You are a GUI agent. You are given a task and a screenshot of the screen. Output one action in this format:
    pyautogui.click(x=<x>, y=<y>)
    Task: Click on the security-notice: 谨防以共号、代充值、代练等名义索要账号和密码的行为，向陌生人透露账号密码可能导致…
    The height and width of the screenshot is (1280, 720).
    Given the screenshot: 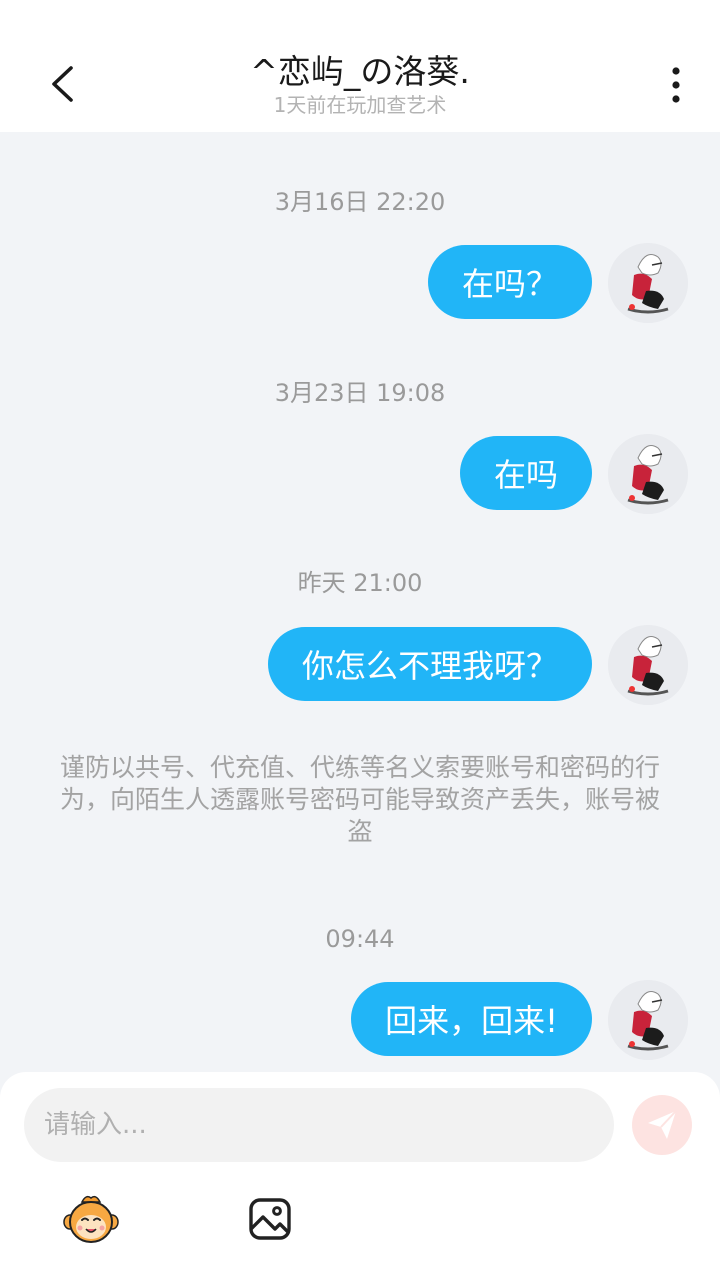 What is the action you would take?
    pyautogui.click(x=359, y=799)
    